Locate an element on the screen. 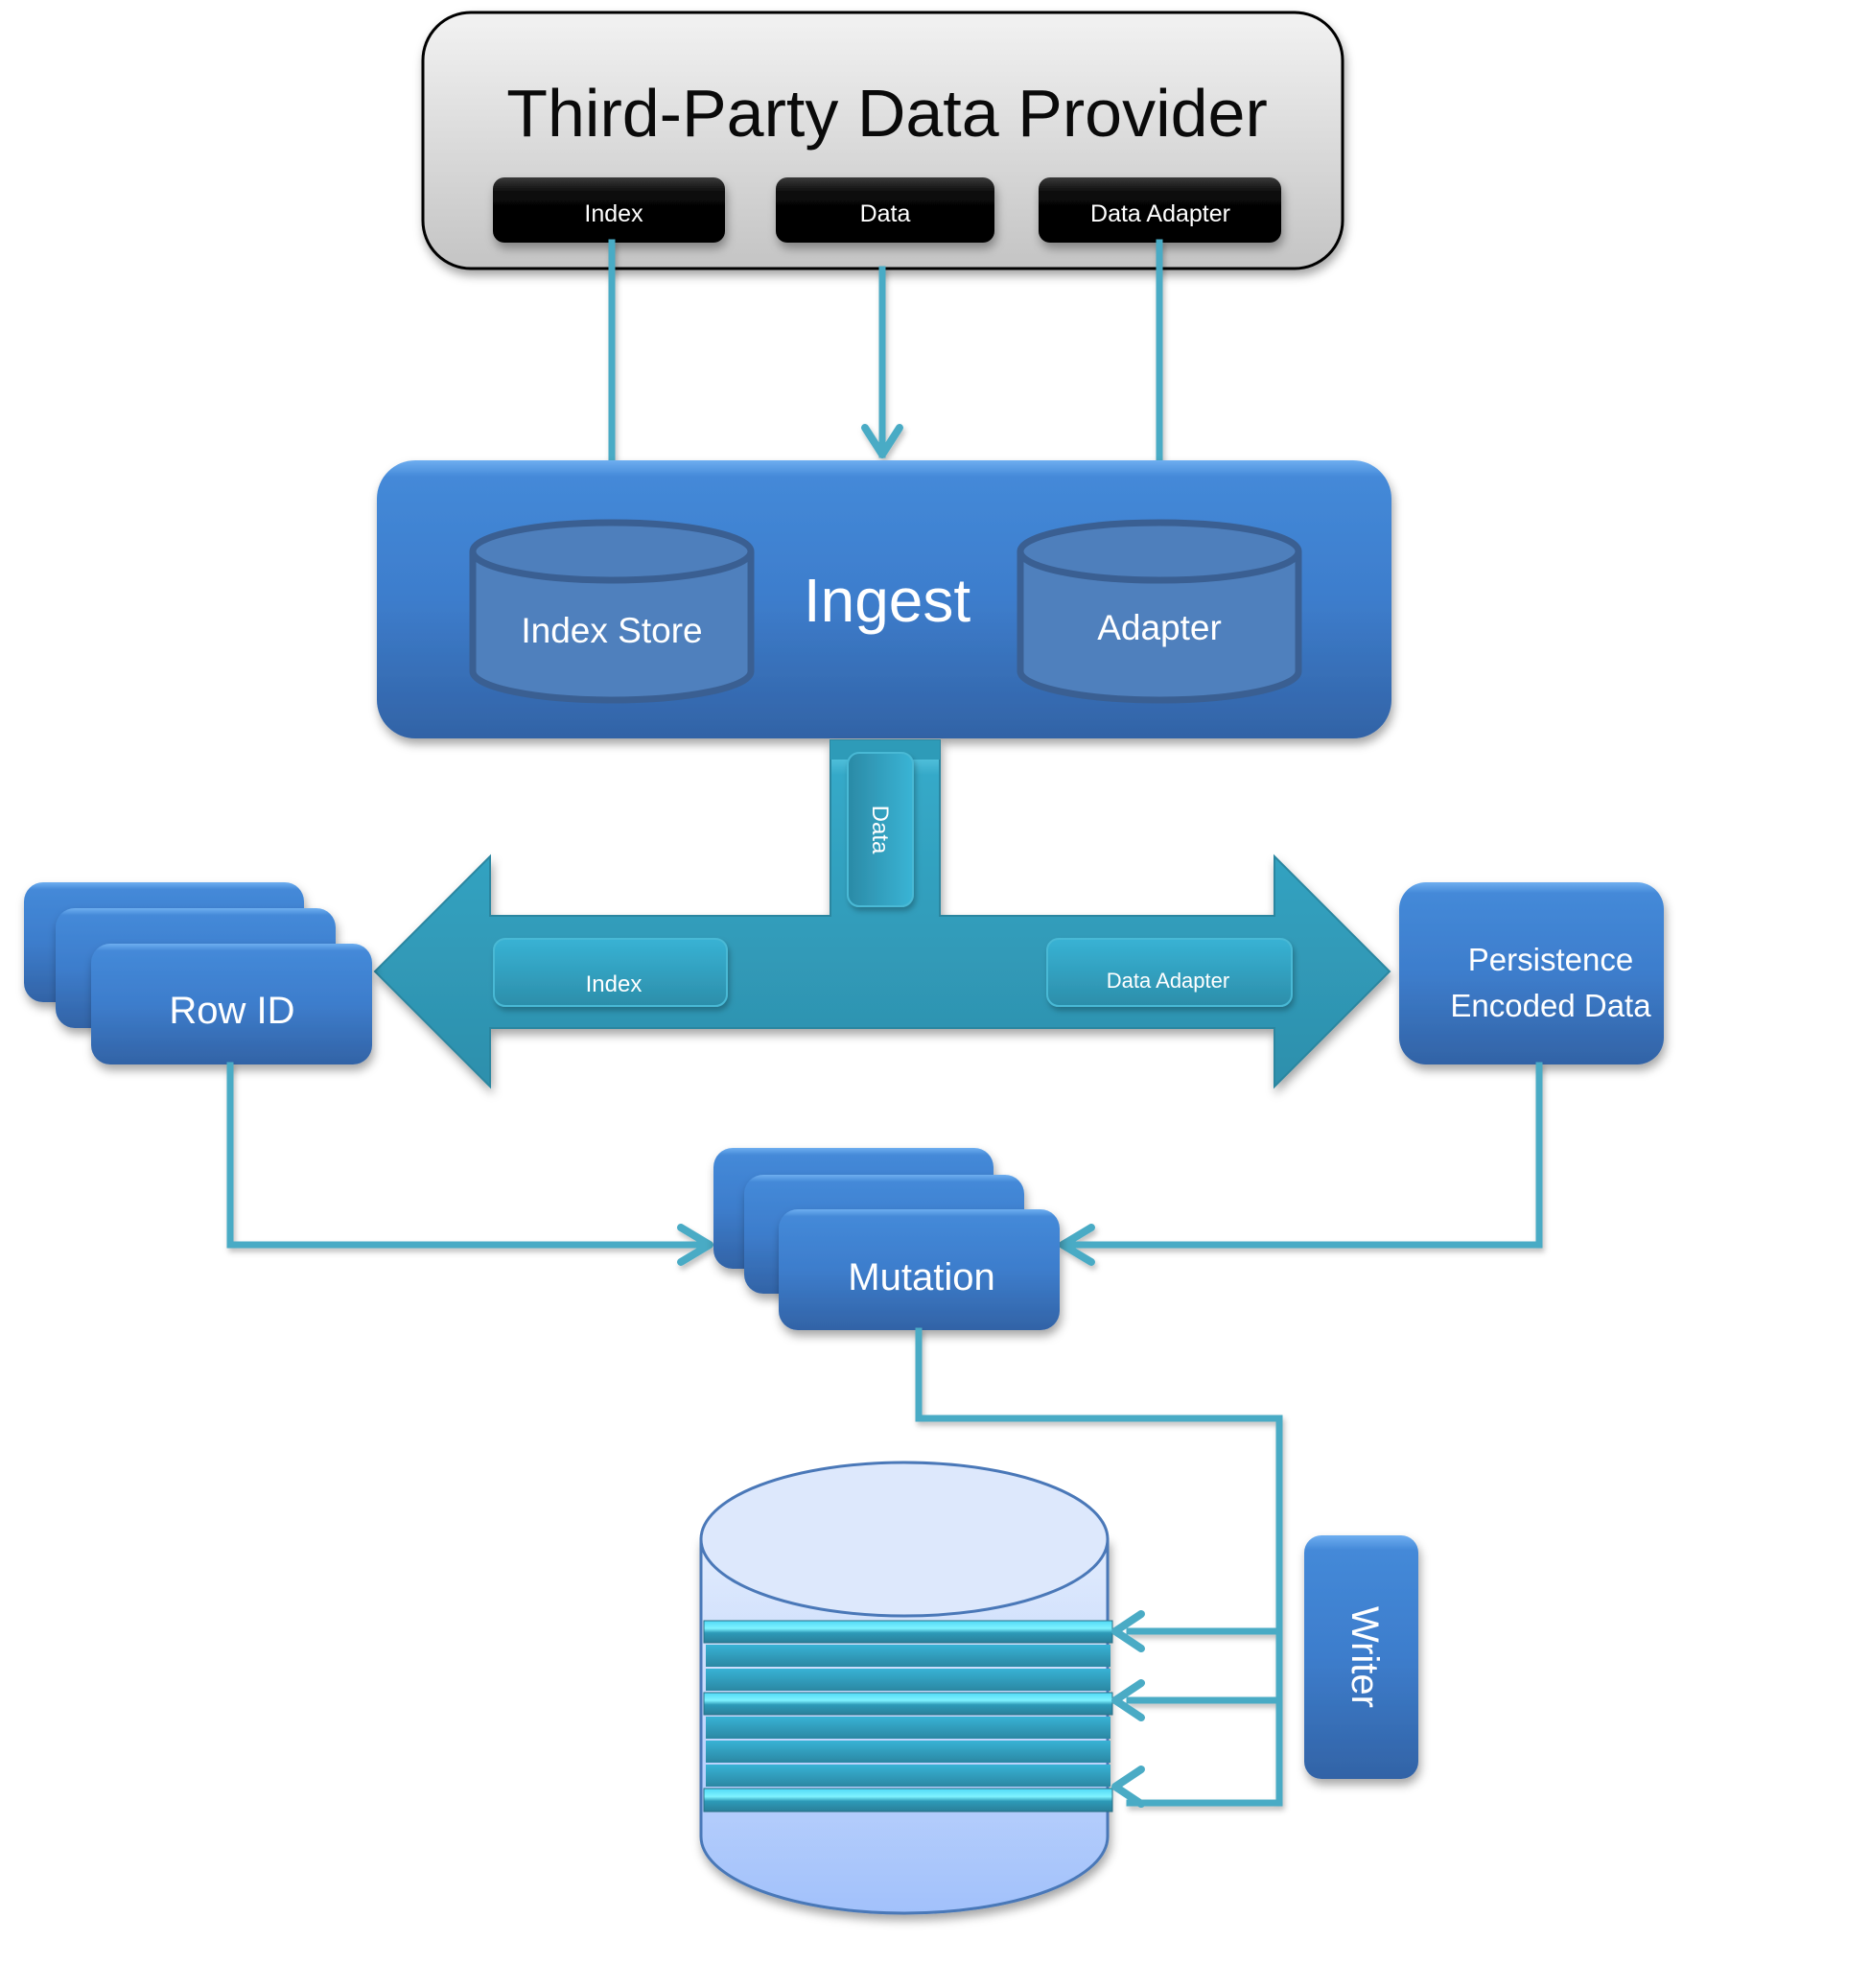  ingest-box: Ingest Index Store Adapter is located at coordinates (884, 599).